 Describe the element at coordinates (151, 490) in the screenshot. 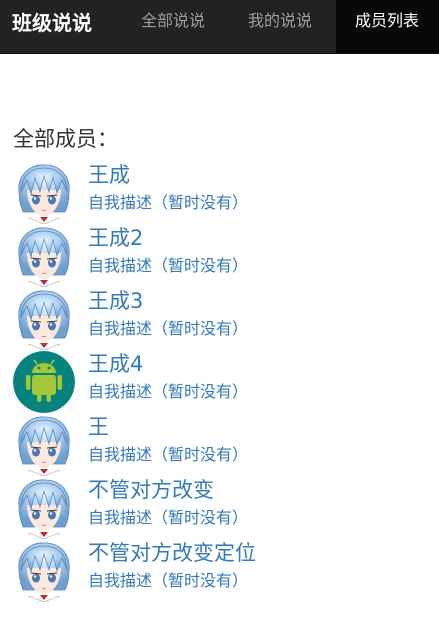

I see `member-name-link: 不管对方改变` at that location.